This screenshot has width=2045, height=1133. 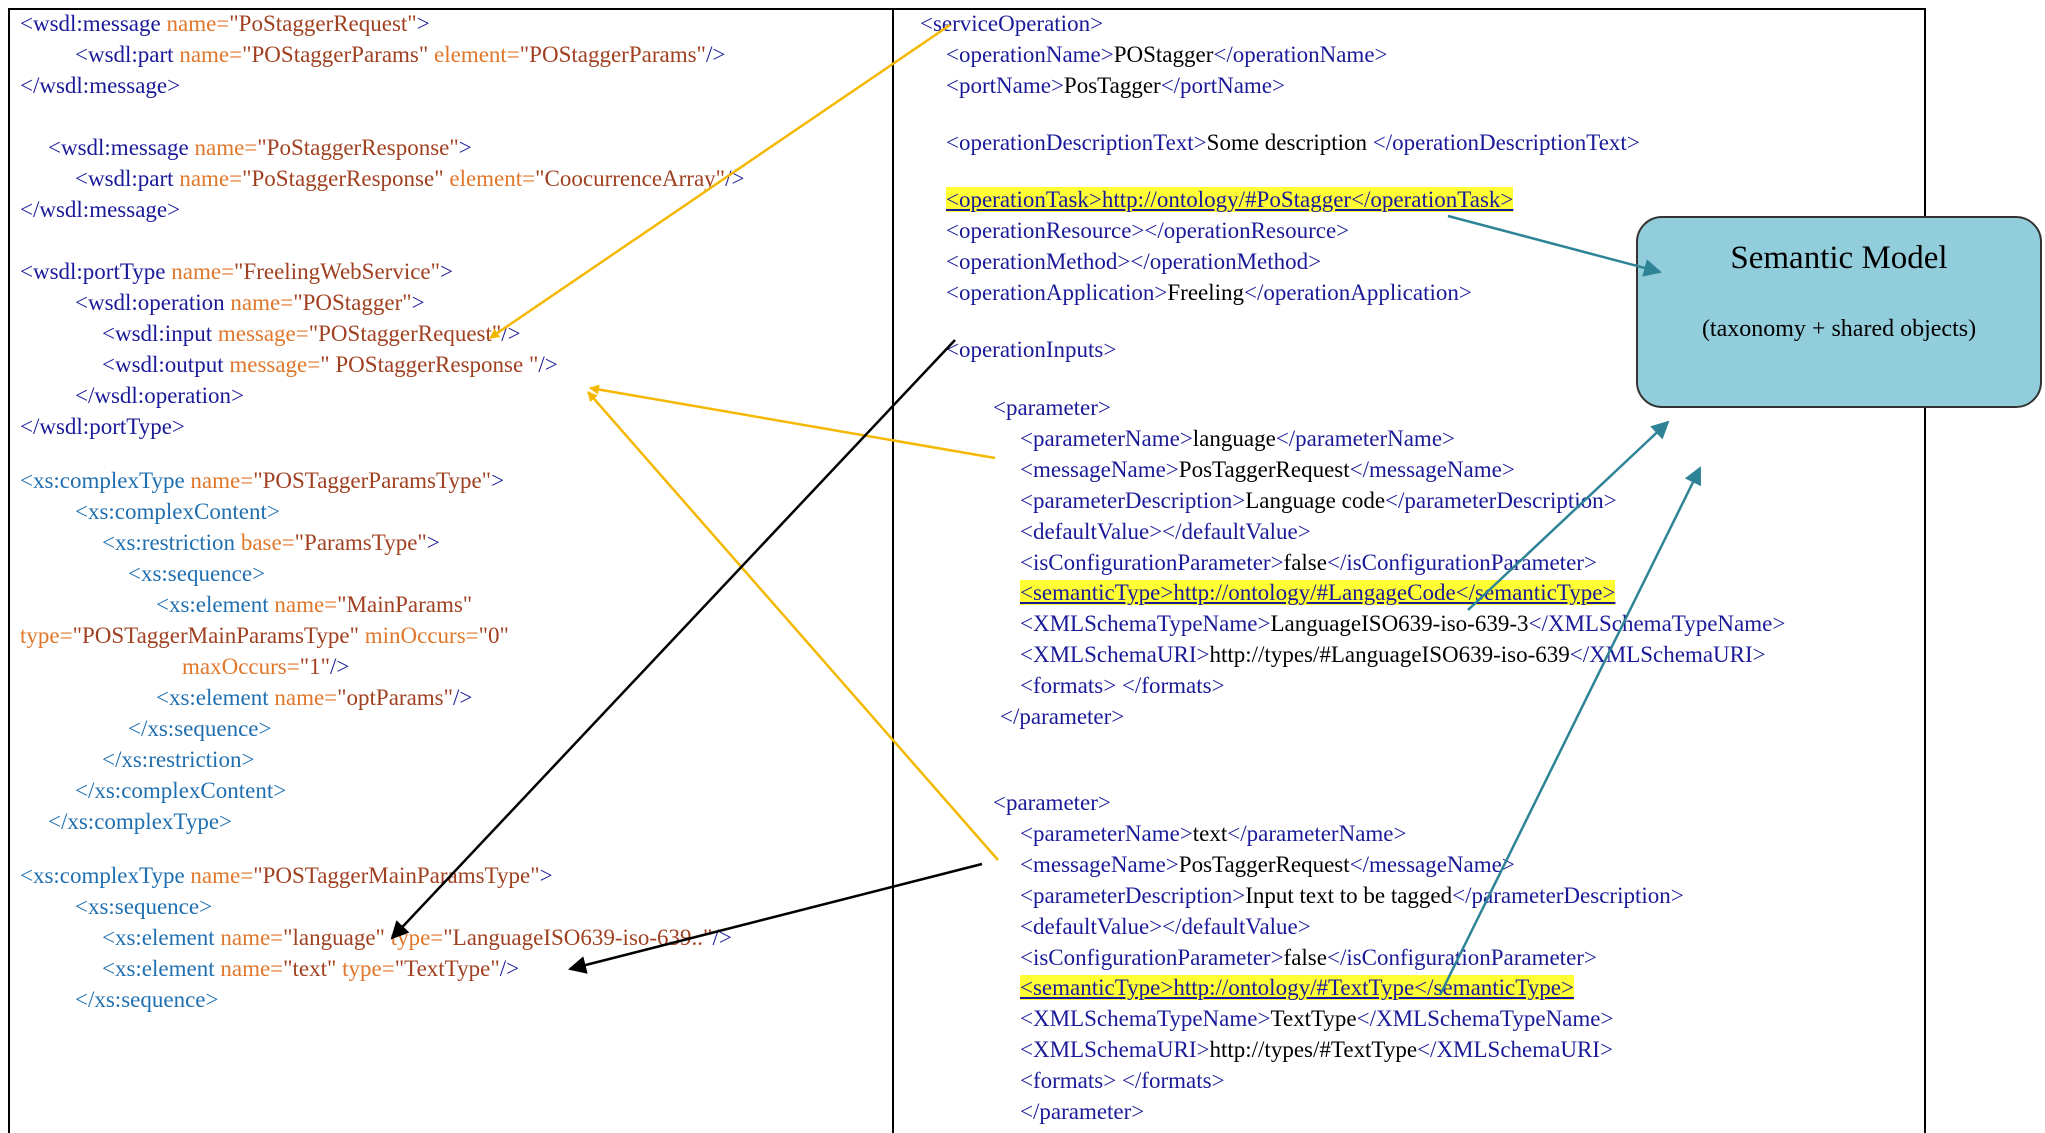 I want to click on parameter-language-name: <parameterName>language</parameterName>, so click(x=1237, y=438).